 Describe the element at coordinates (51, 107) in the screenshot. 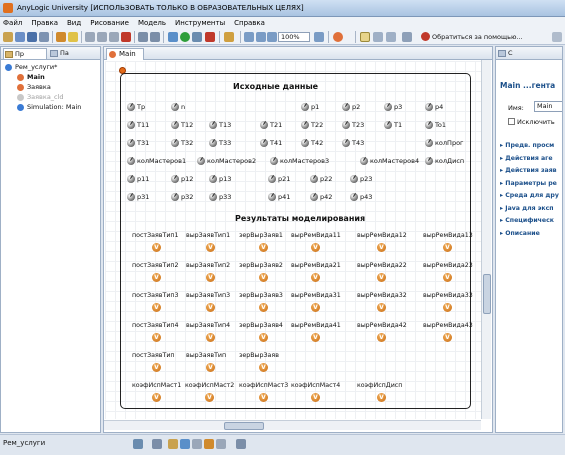

I see `tree-item: Simulation: Main` at that location.